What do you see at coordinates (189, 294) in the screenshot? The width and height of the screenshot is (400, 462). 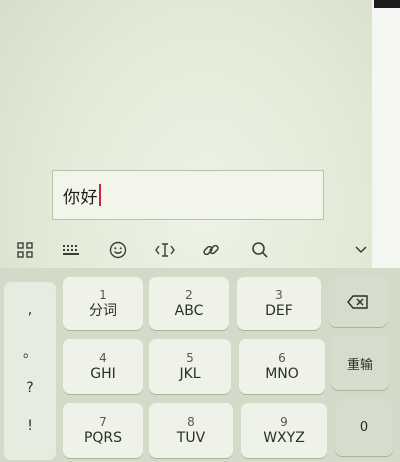 I see `key-number: 2` at bounding box center [189, 294].